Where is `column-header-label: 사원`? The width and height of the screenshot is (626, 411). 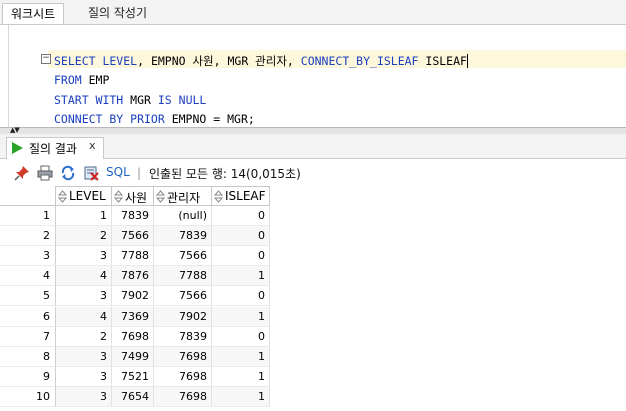 column-header-label: 사원 is located at coordinates (136, 198).